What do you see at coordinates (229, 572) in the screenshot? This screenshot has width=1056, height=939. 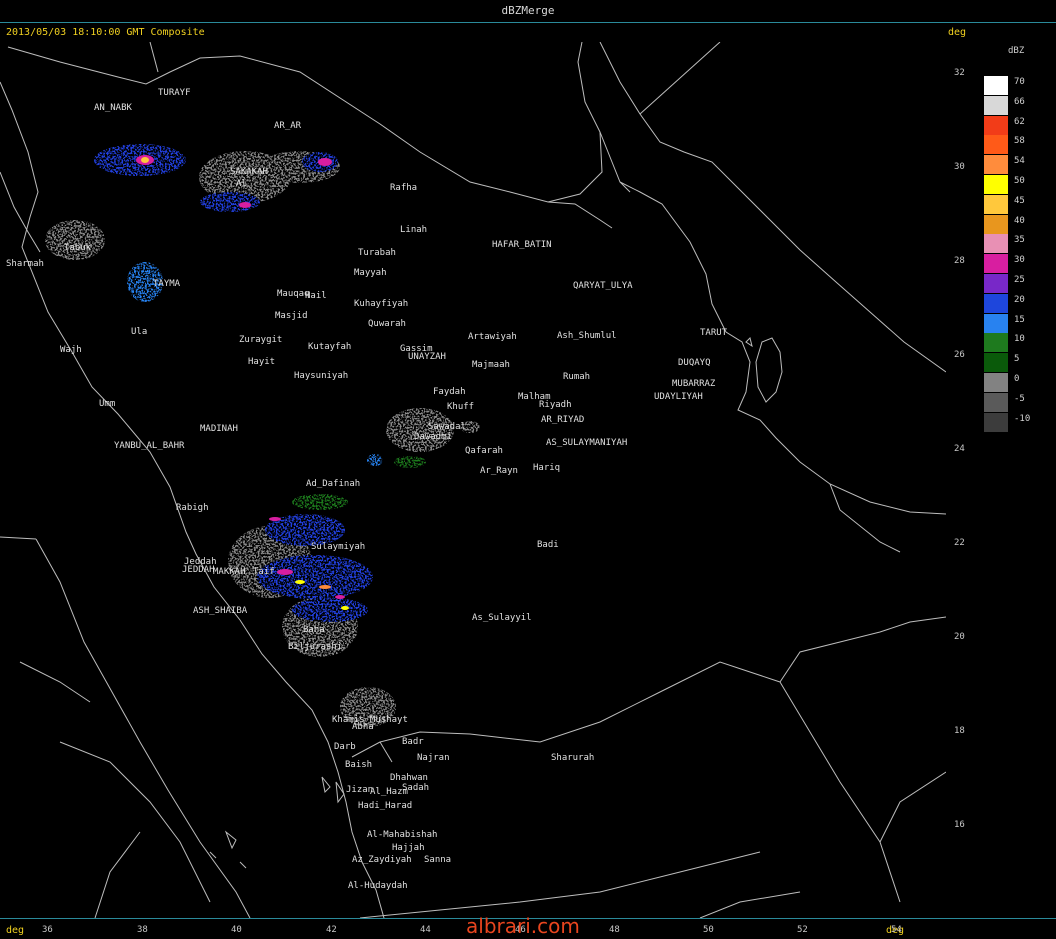 I see `place-label: MAKKAH` at bounding box center [229, 572].